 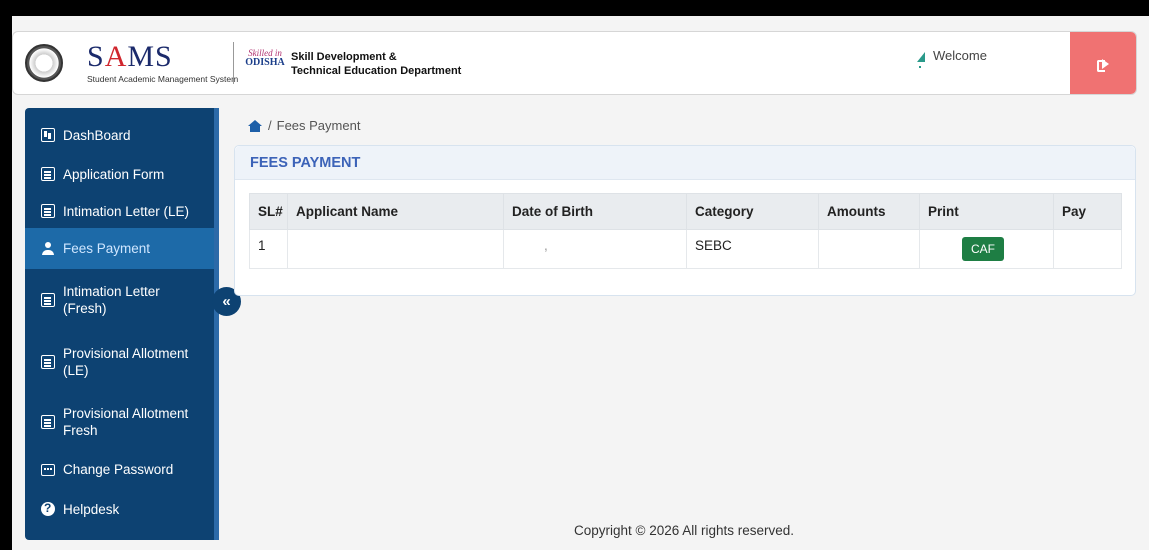 I want to click on sidebar-item-label: DashBoard, so click(x=97, y=135).